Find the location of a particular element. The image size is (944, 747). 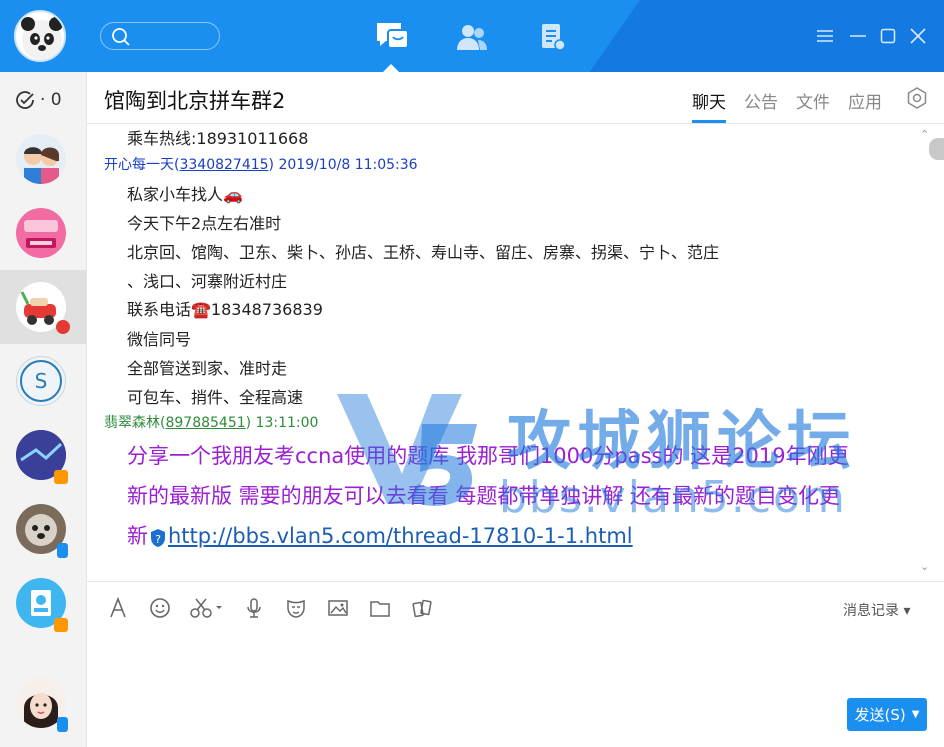

shield-question-icon: ? is located at coordinates (158, 538).